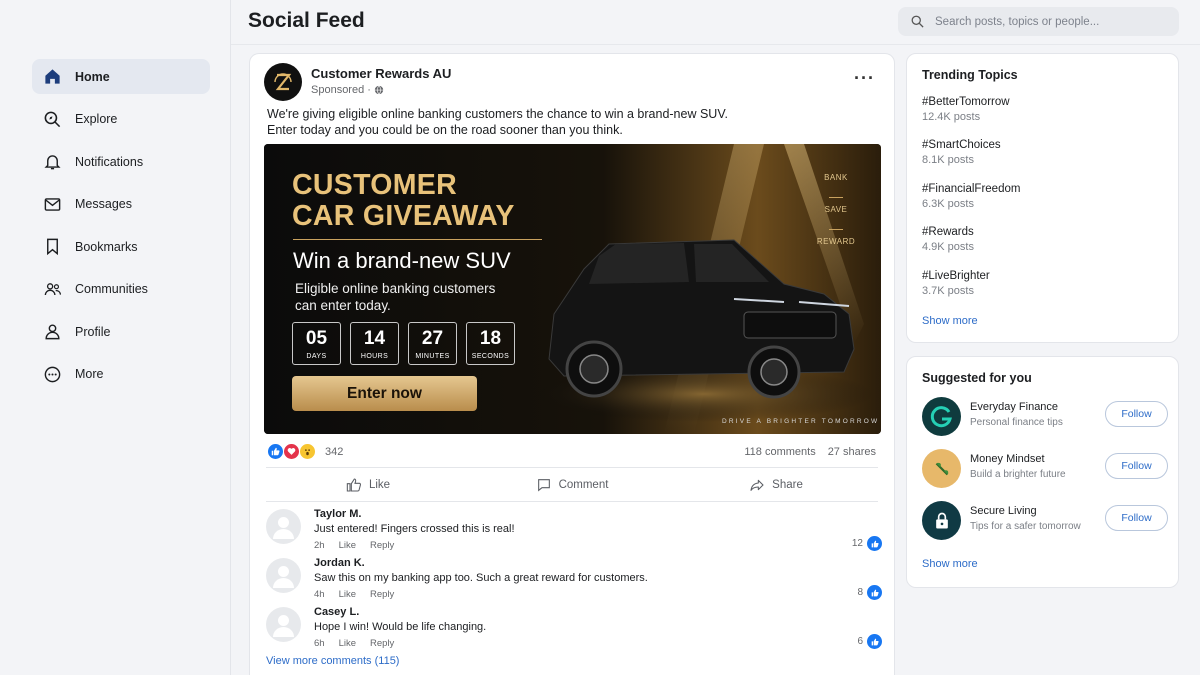  What do you see at coordinates (1007, 459) in the screenshot?
I see `suggested-name: Money Mindset` at bounding box center [1007, 459].